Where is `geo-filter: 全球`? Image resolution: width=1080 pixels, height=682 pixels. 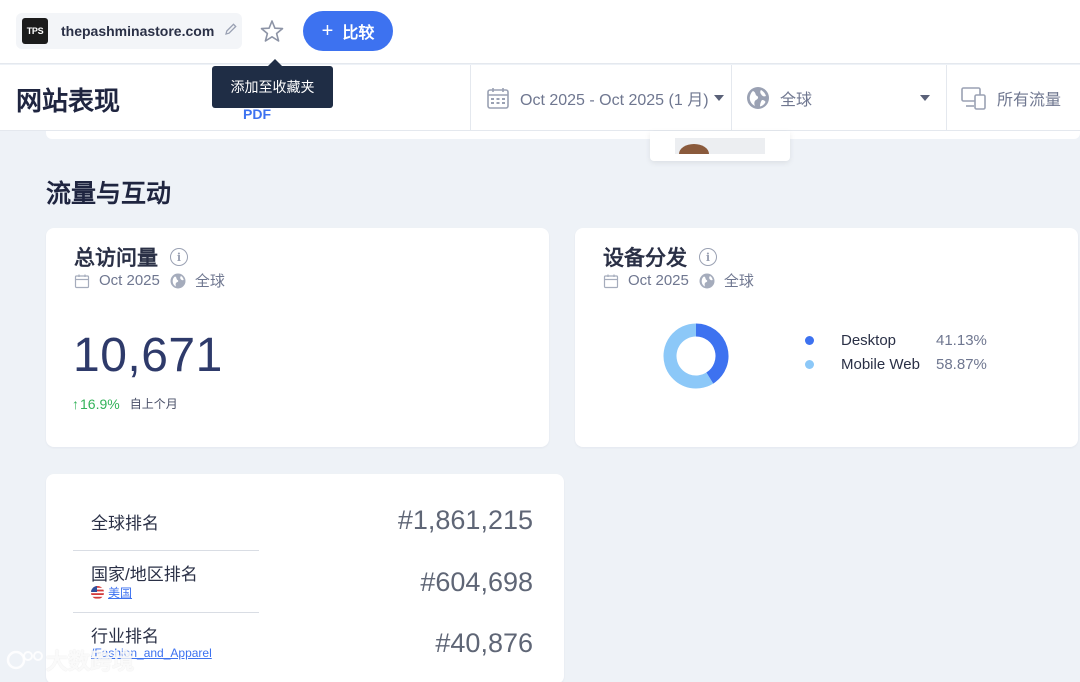
geo-filter: 全球 is located at coordinates (838, 98).